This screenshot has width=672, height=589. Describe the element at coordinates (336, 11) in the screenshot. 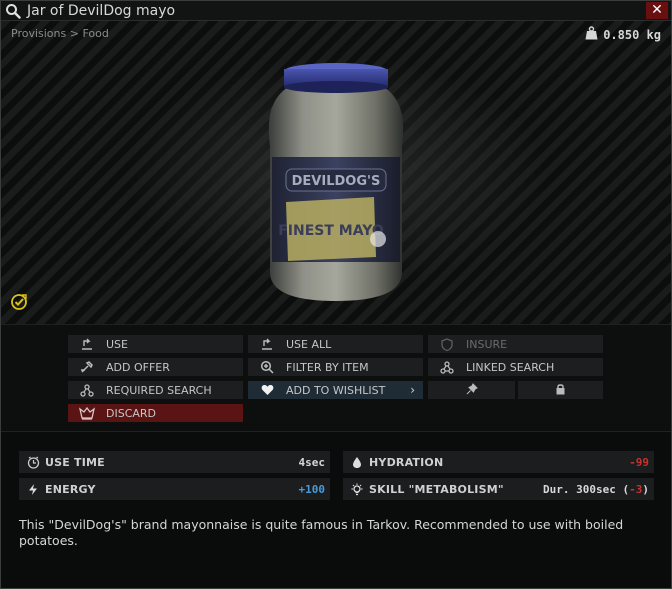

I see `title-bar: Jar of DevilDog mayo ✕` at that location.